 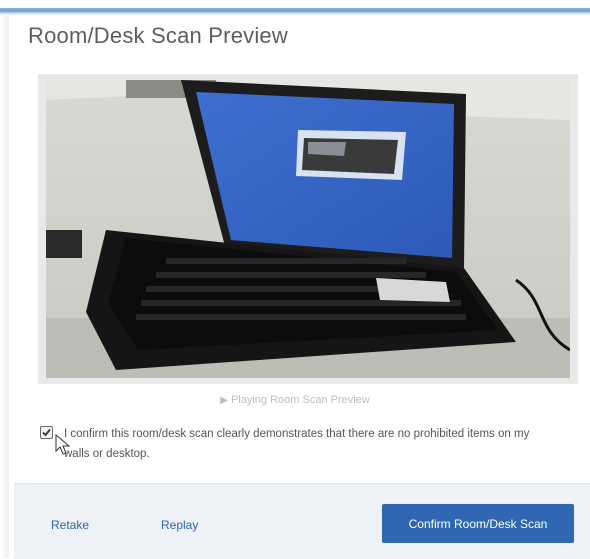 I want to click on left-edge-shadow, so click(x=4, y=286).